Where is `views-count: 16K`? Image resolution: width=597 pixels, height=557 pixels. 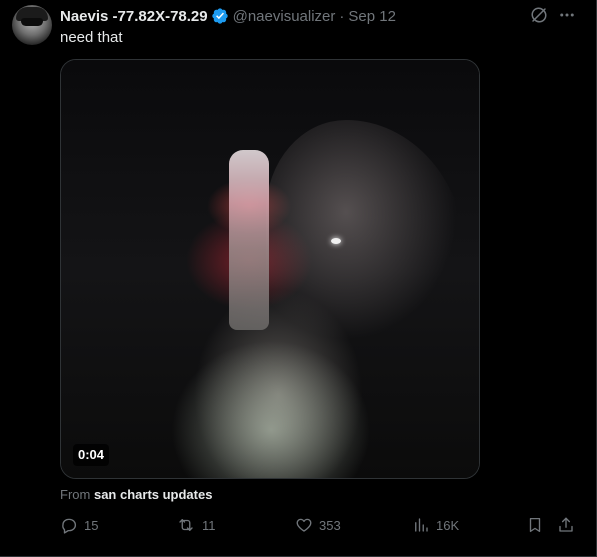
views-count: 16K is located at coordinates (448, 525).